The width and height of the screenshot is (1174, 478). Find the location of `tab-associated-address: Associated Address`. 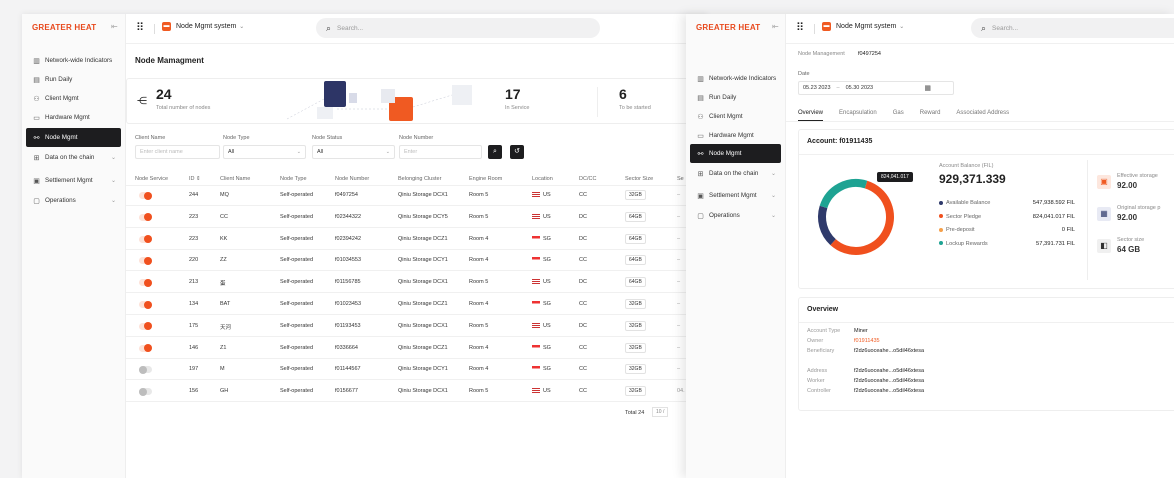

tab-associated-address: Associated Address is located at coordinates (982, 115).